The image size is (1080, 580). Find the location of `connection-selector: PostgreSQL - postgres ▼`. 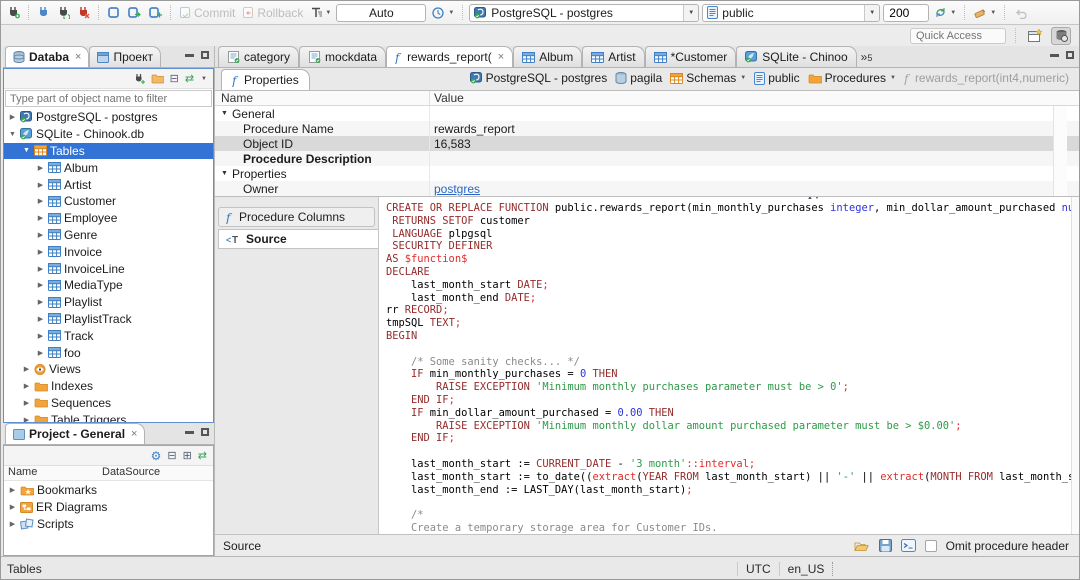

connection-selector: PostgreSQL - postgres ▼ is located at coordinates (584, 12).